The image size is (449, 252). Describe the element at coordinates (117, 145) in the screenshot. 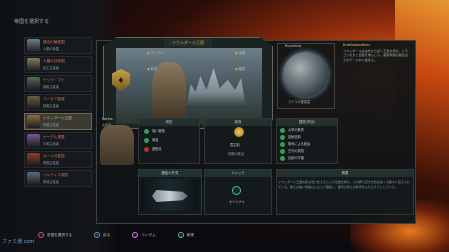

I see `leader-portrait` at that location.